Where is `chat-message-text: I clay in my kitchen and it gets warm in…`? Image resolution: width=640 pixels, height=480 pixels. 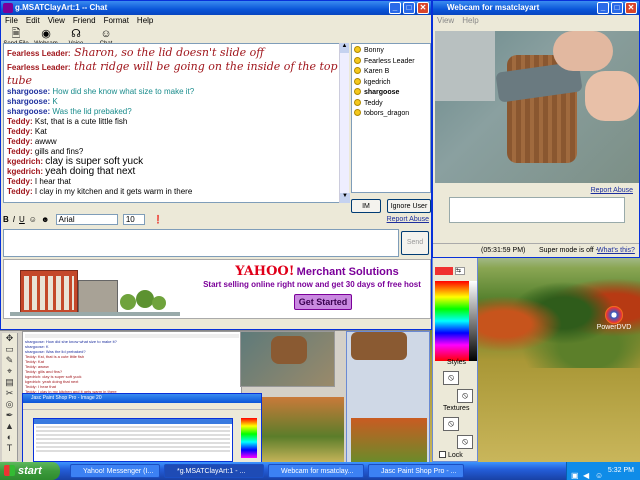 chat-message-text: I clay in my kitchen and it gets warm in… is located at coordinates (113, 191).